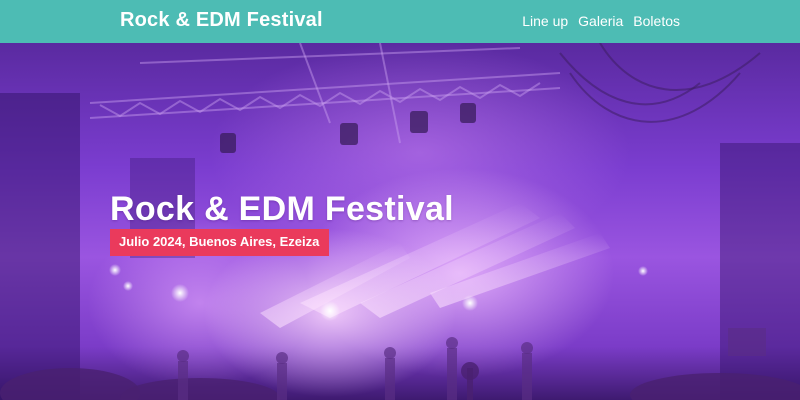  Describe the element at coordinates (221, 20) in the screenshot. I see `brand-logo-link: Rock & EDM Festival` at that location.